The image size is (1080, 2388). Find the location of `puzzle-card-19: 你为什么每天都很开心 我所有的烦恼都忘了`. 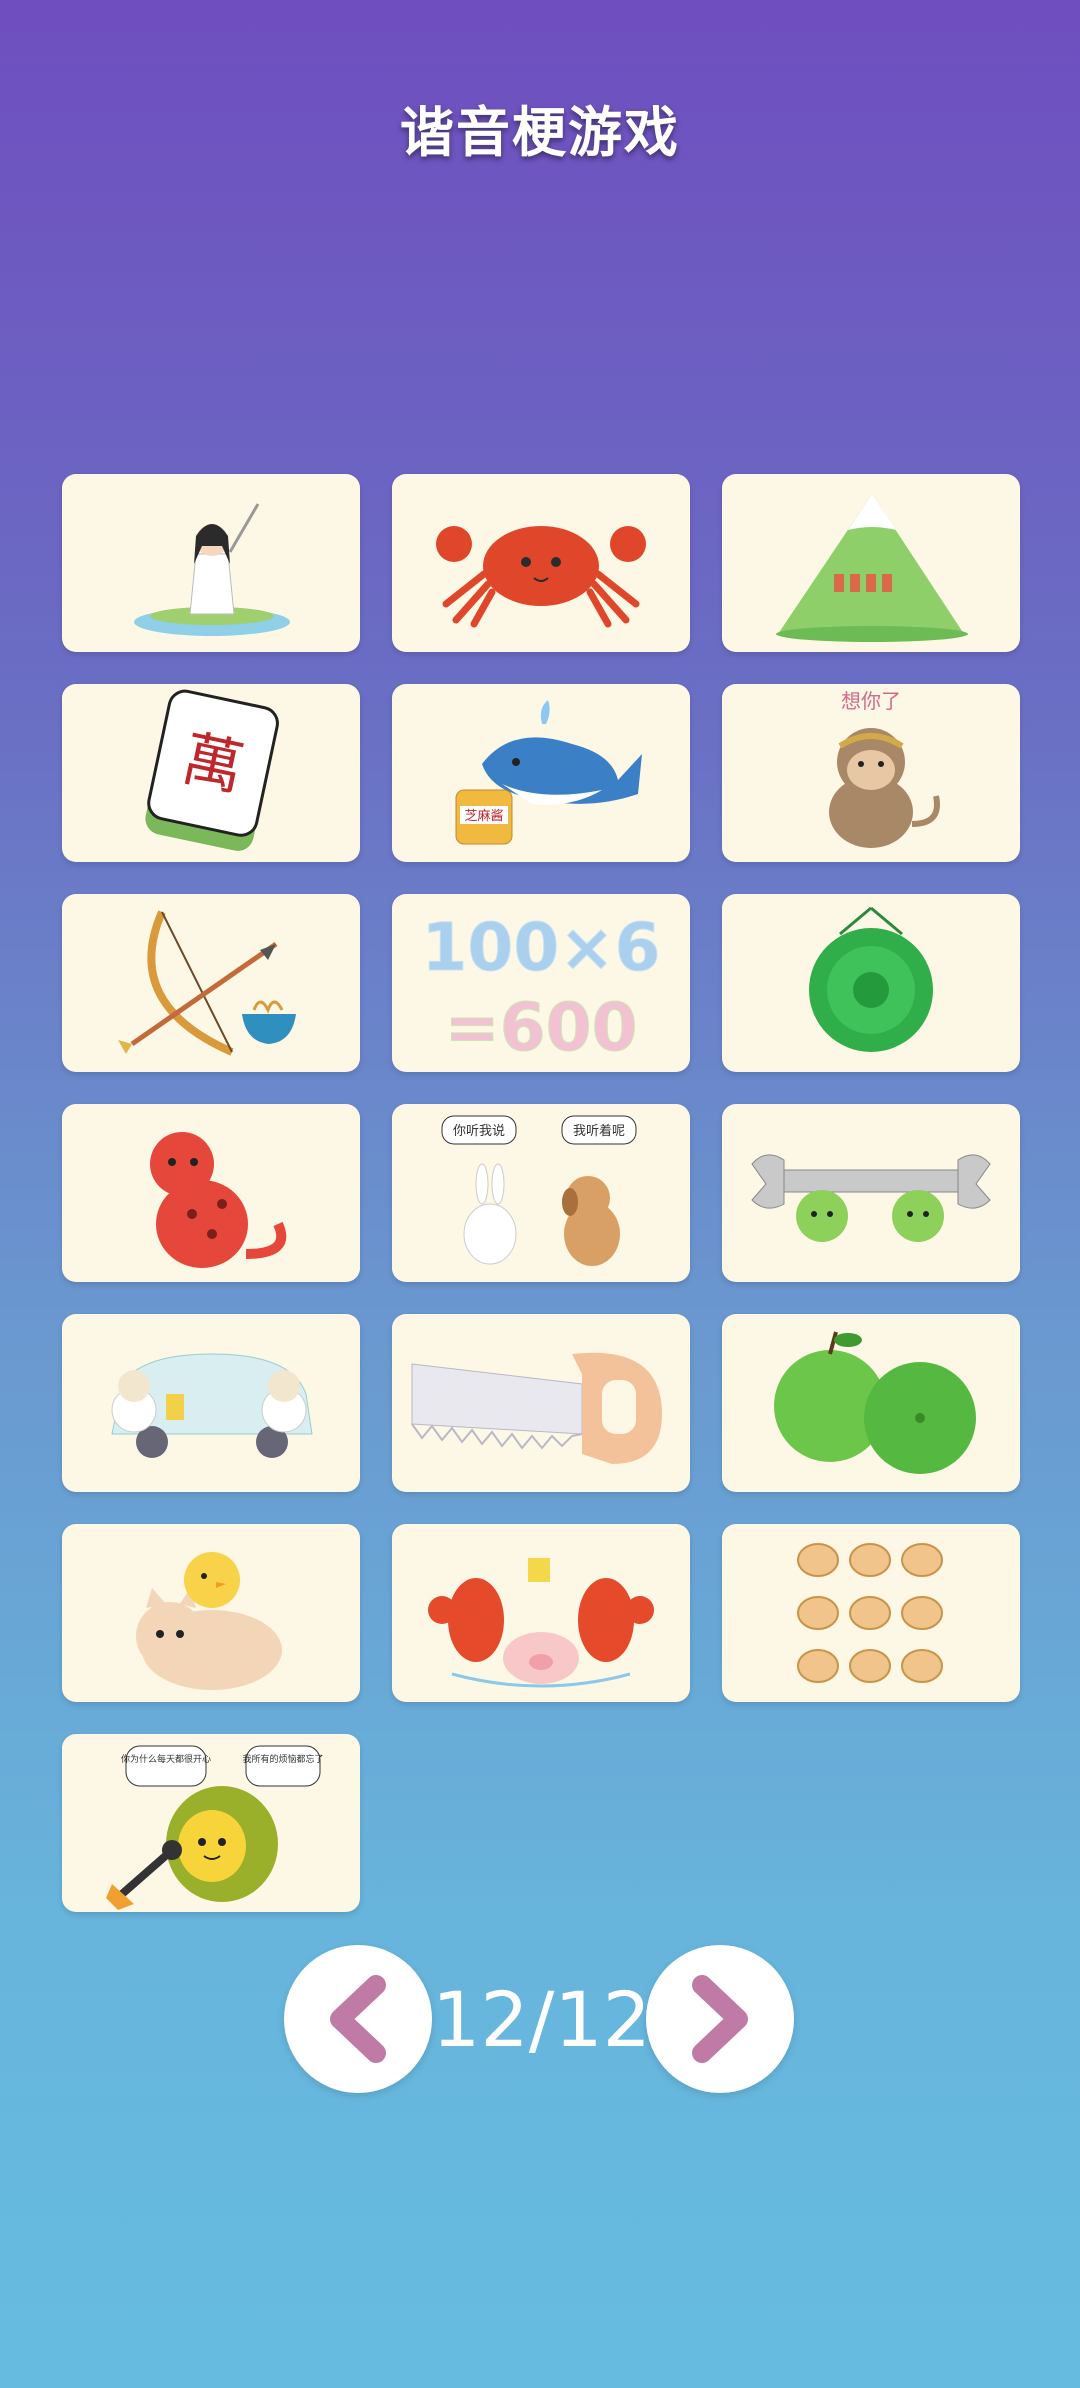

puzzle-card-19: 你为什么每天都很开心 我所有的烦恼都忘了 is located at coordinates (211, 1823).